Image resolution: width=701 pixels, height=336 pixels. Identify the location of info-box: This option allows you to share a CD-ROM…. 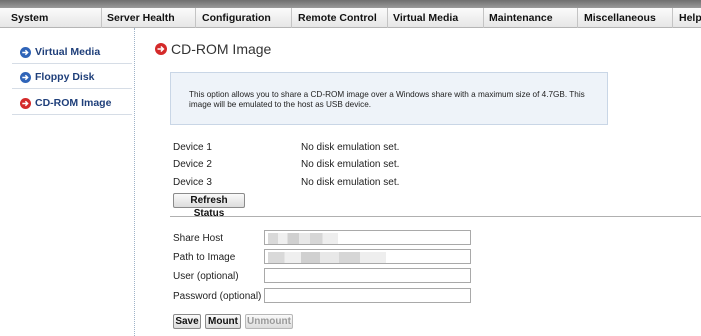
(389, 98).